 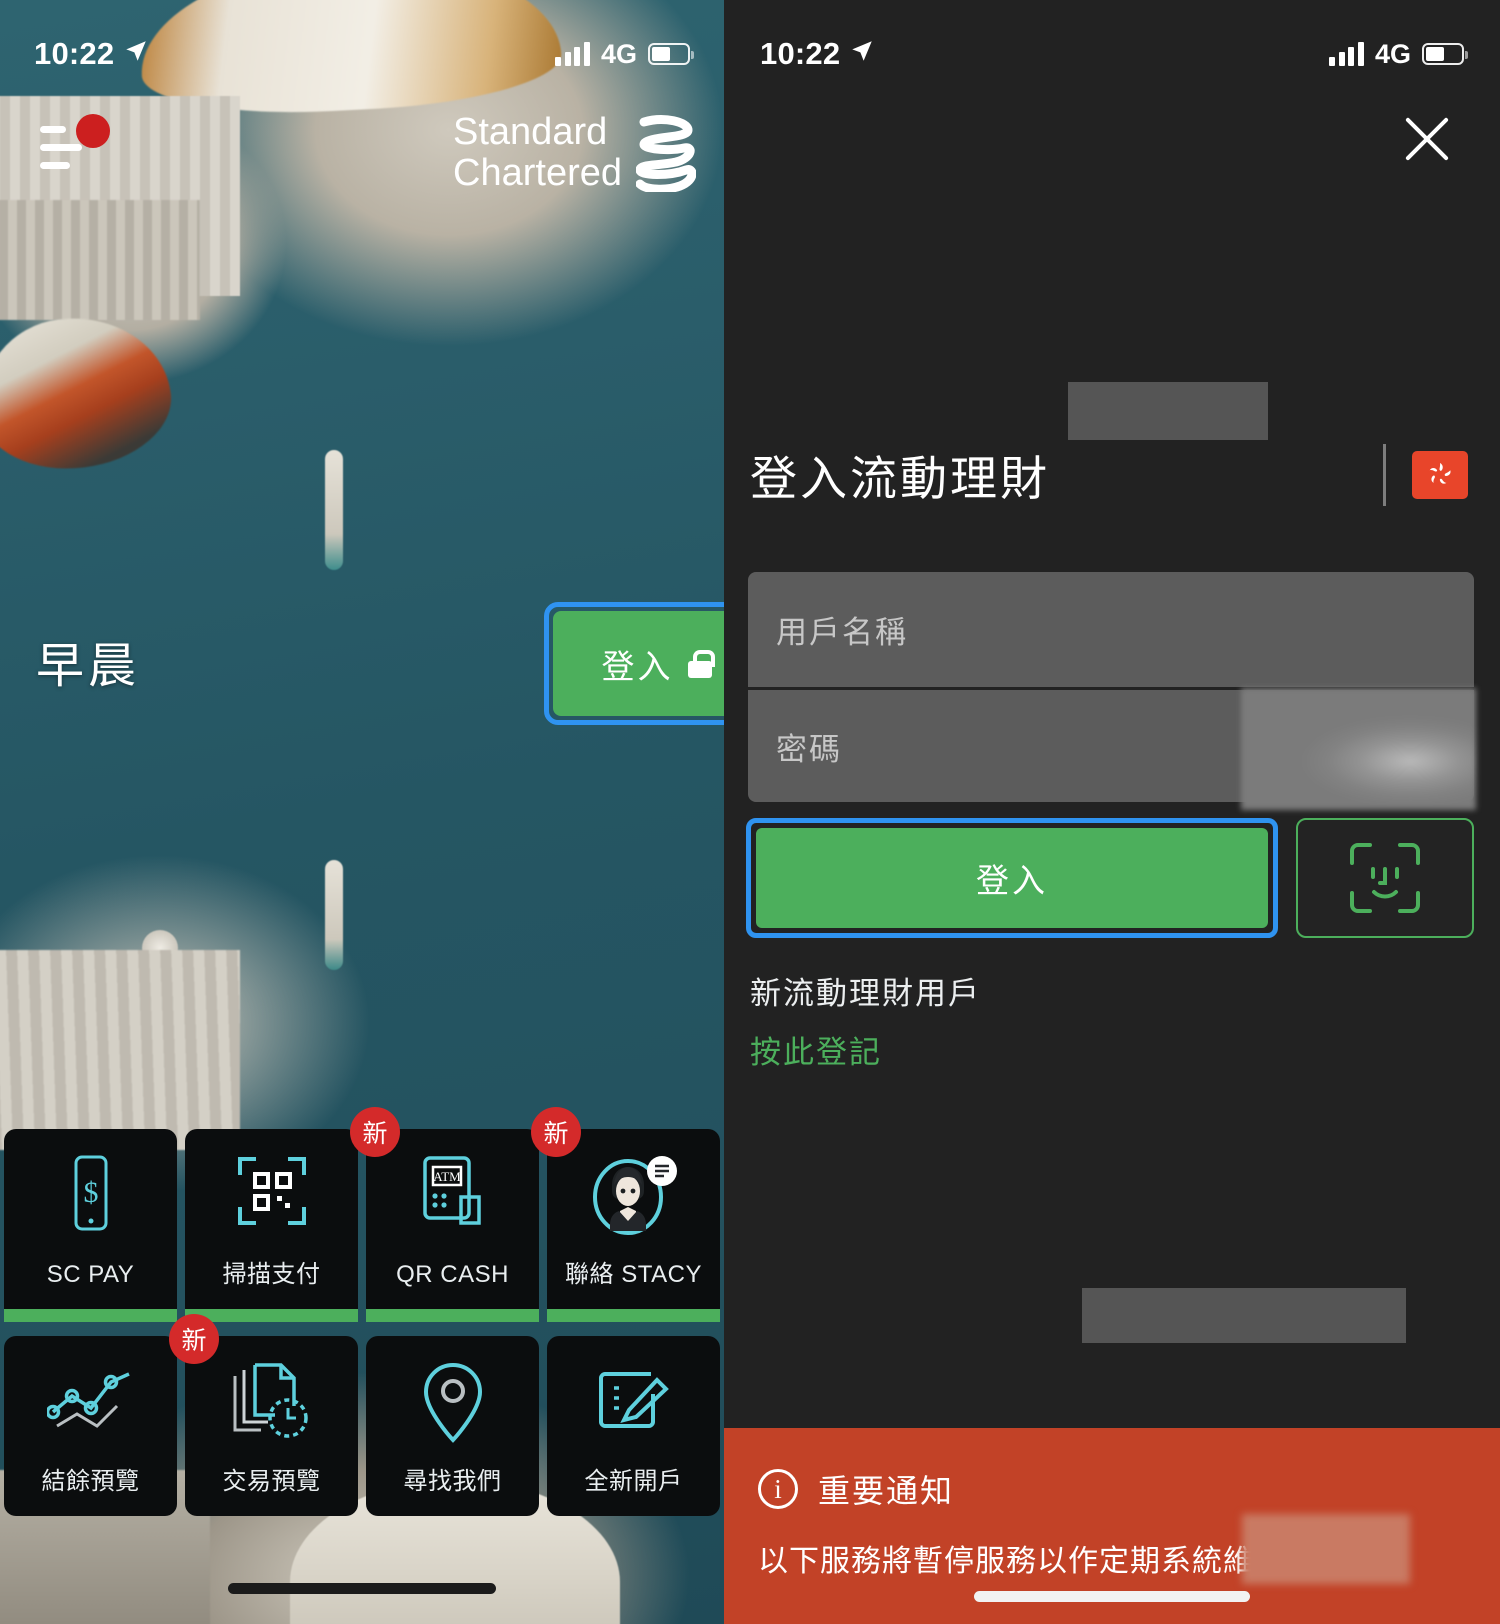 I want to click on tile-qr-cash: 新 ATM QR CASH, so click(x=444, y=1208).